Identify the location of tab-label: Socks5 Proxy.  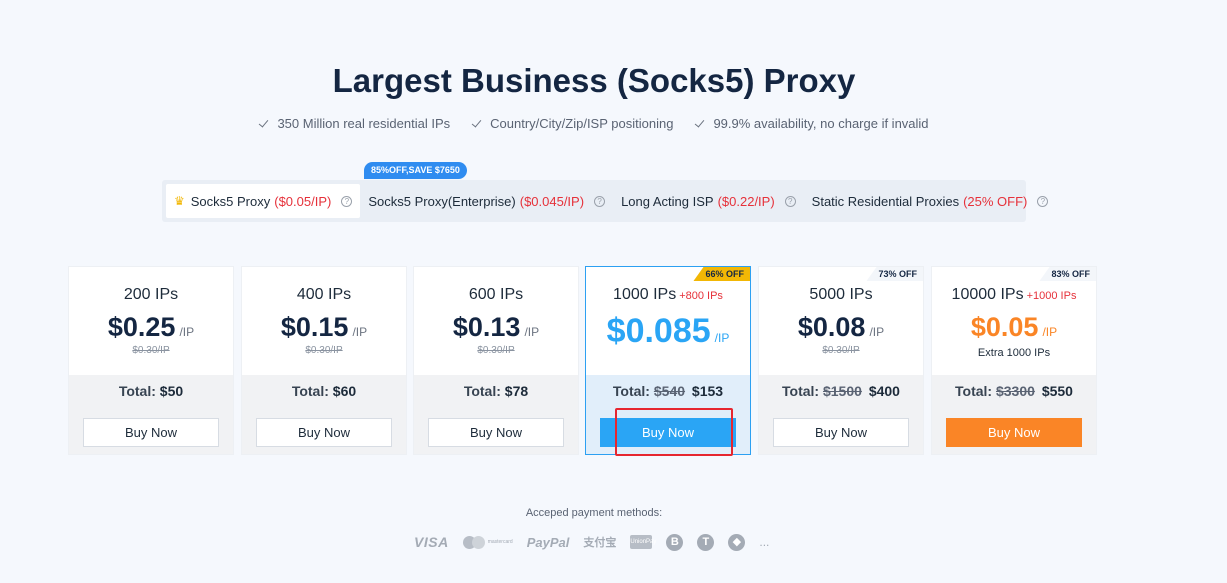
(230, 201).